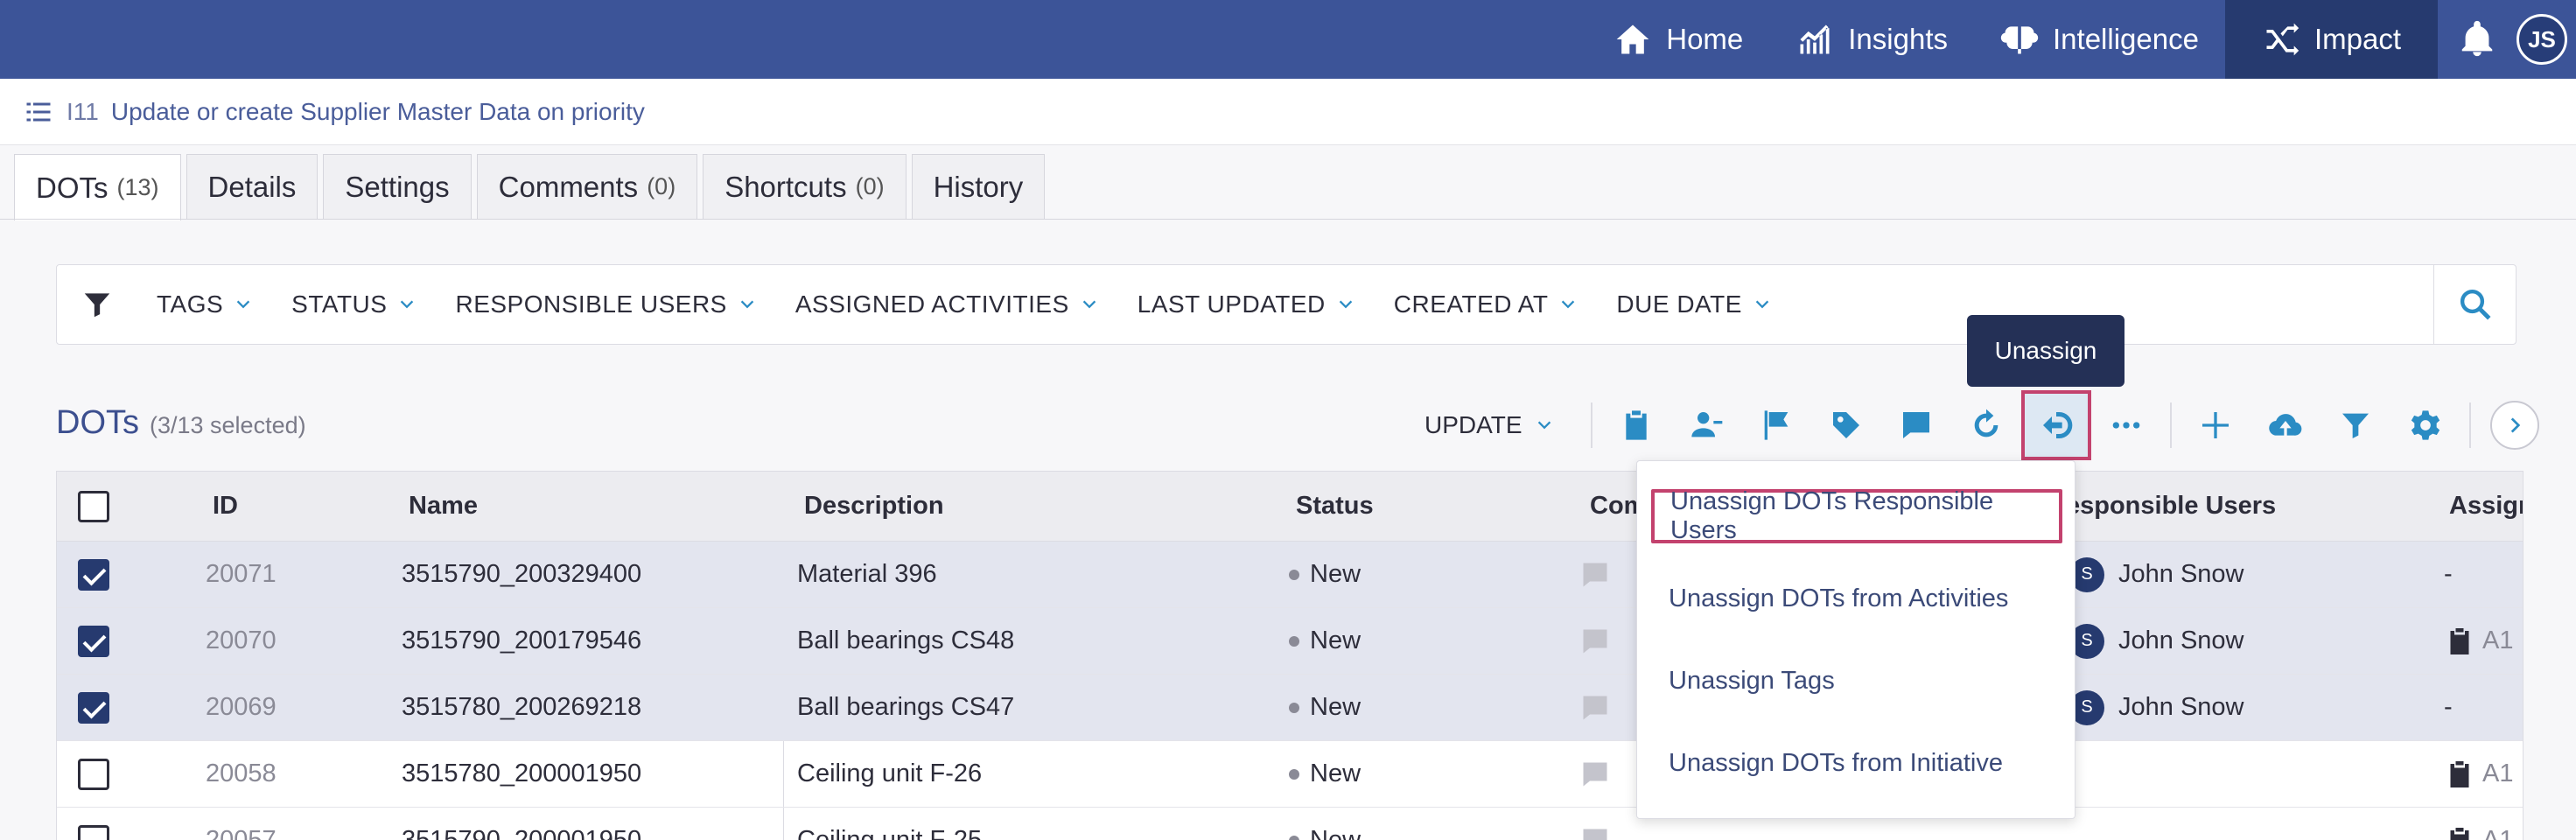  What do you see at coordinates (1706, 425) in the screenshot?
I see `assign-users-button` at bounding box center [1706, 425].